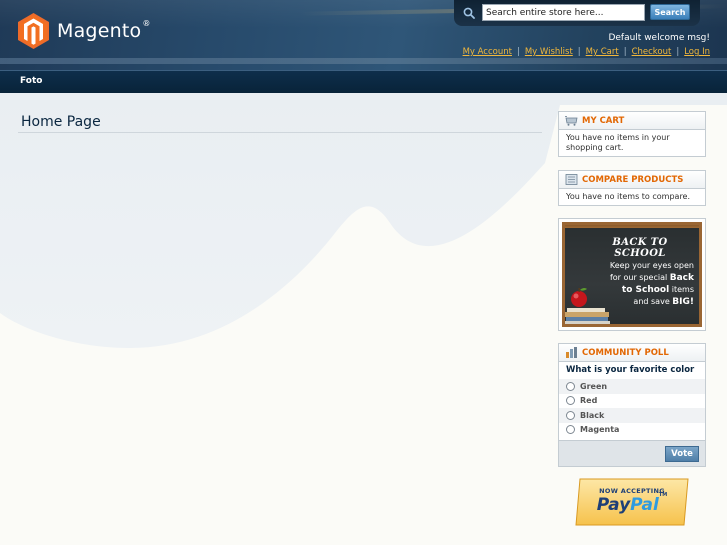 This screenshot has height=545, width=727. What do you see at coordinates (682, 454) in the screenshot?
I see `vote-button: Vote` at bounding box center [682, 454].